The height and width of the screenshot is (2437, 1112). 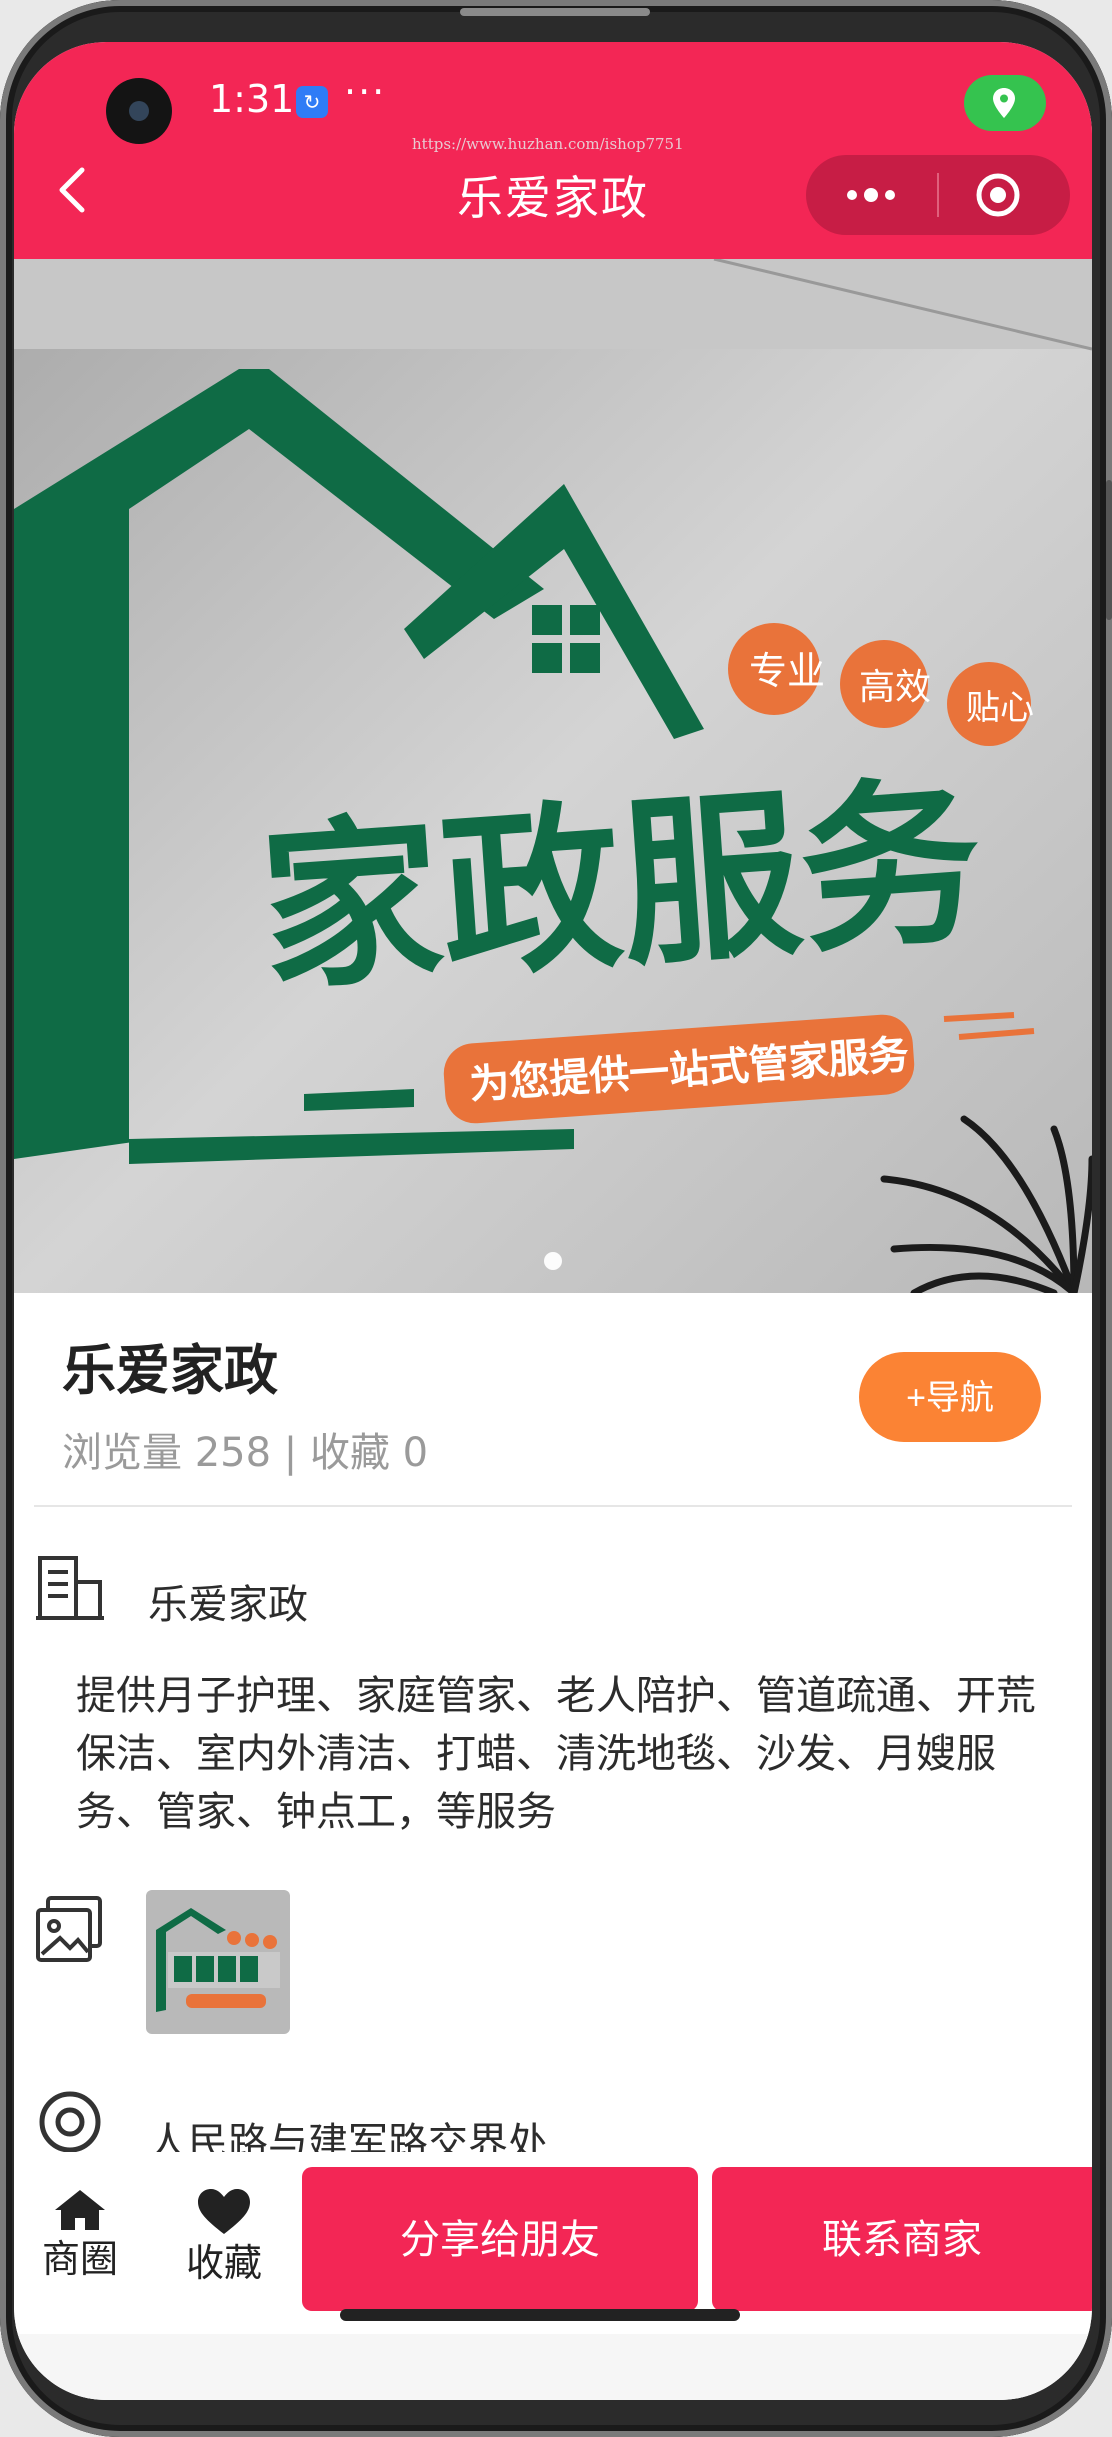 What do you see at coordinates (70, 2122) in the screenshot?
I see `location-target-icon` at bounding box center [70, 2122].